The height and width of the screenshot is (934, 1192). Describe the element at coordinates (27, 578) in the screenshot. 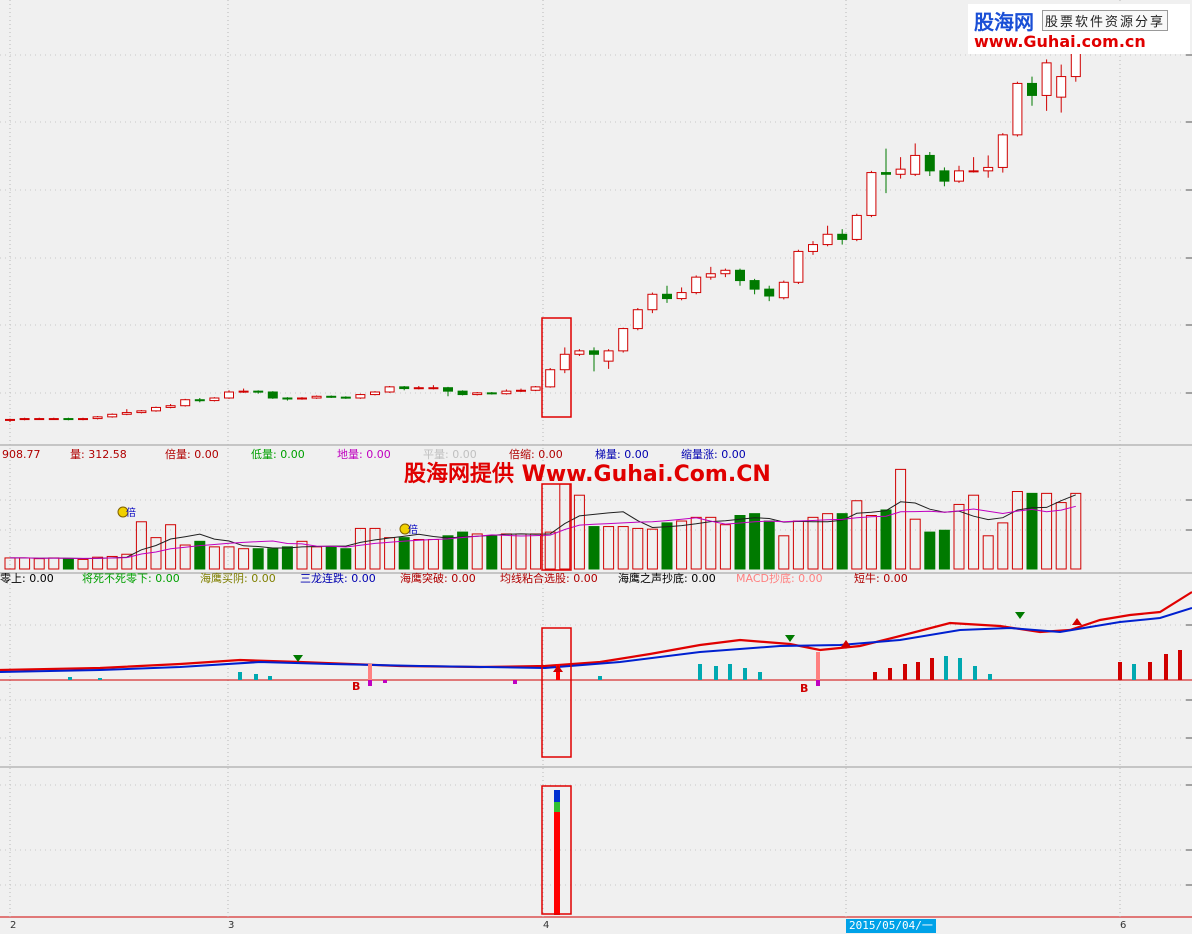

I see `indicator-header-label: 零上: 0.00` at that location.